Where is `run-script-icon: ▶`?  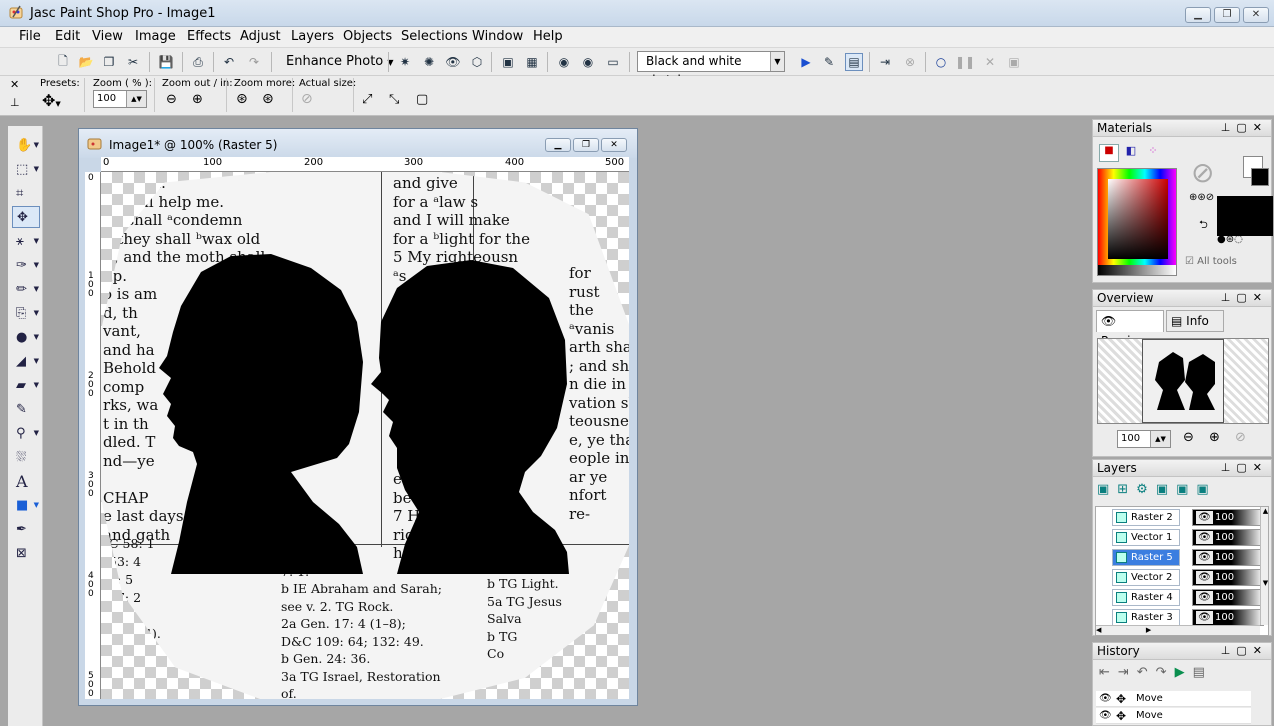
run-script-icon: ▶ is located at coordinates (806, 62).